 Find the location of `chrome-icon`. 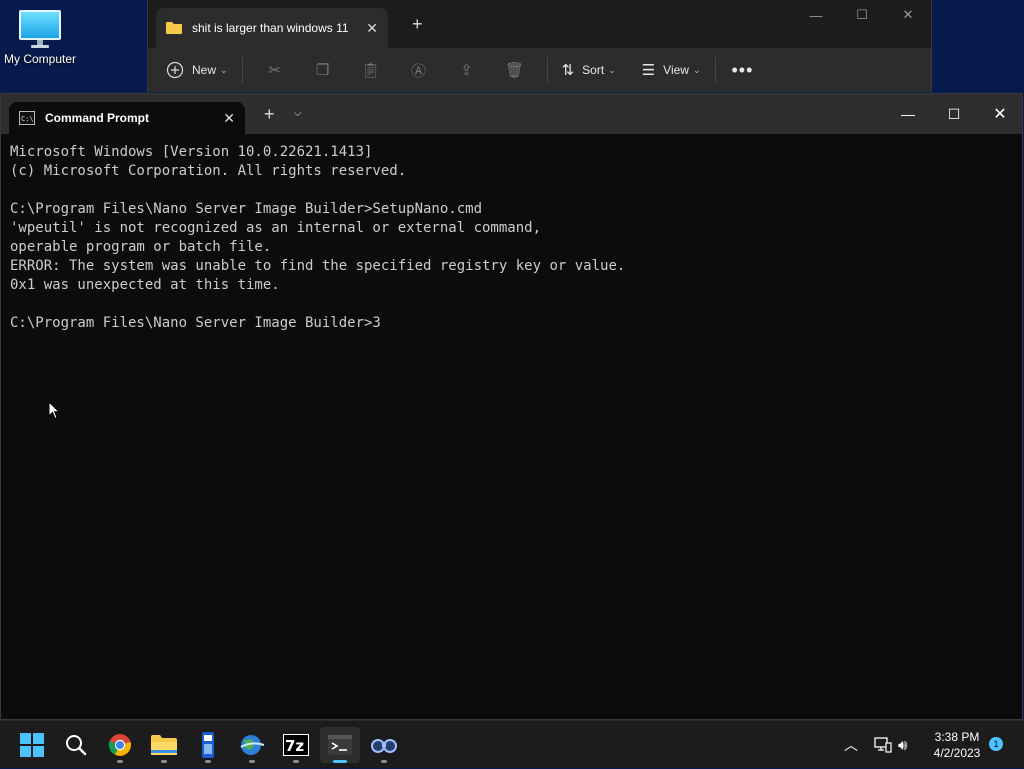

chrome-icon is located at coordinates (119, 745).